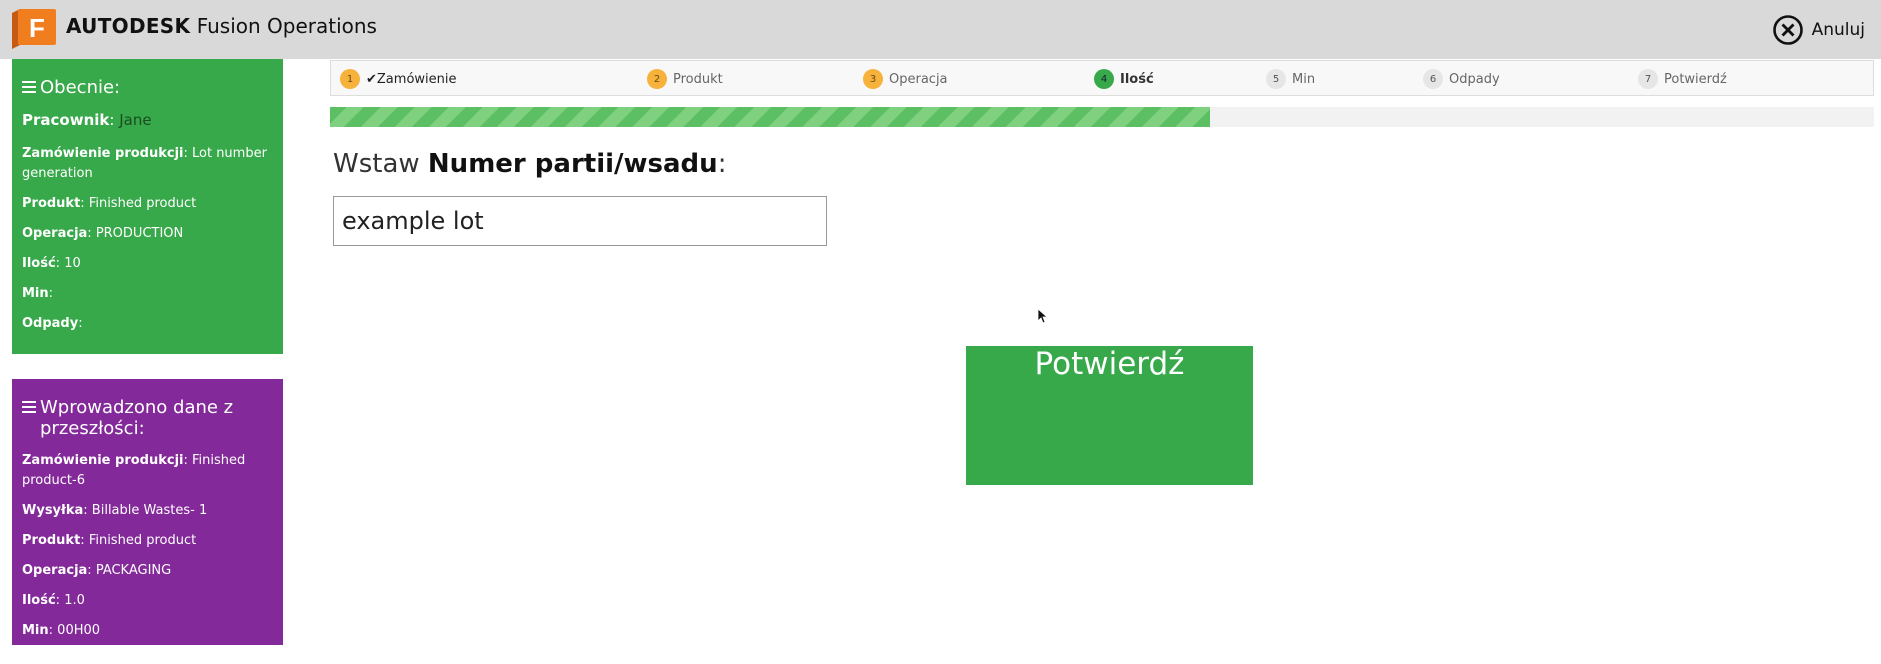 The image size is (1881, 664). I want to click on product-row: Produkt: Finished product, so click(109, 203).